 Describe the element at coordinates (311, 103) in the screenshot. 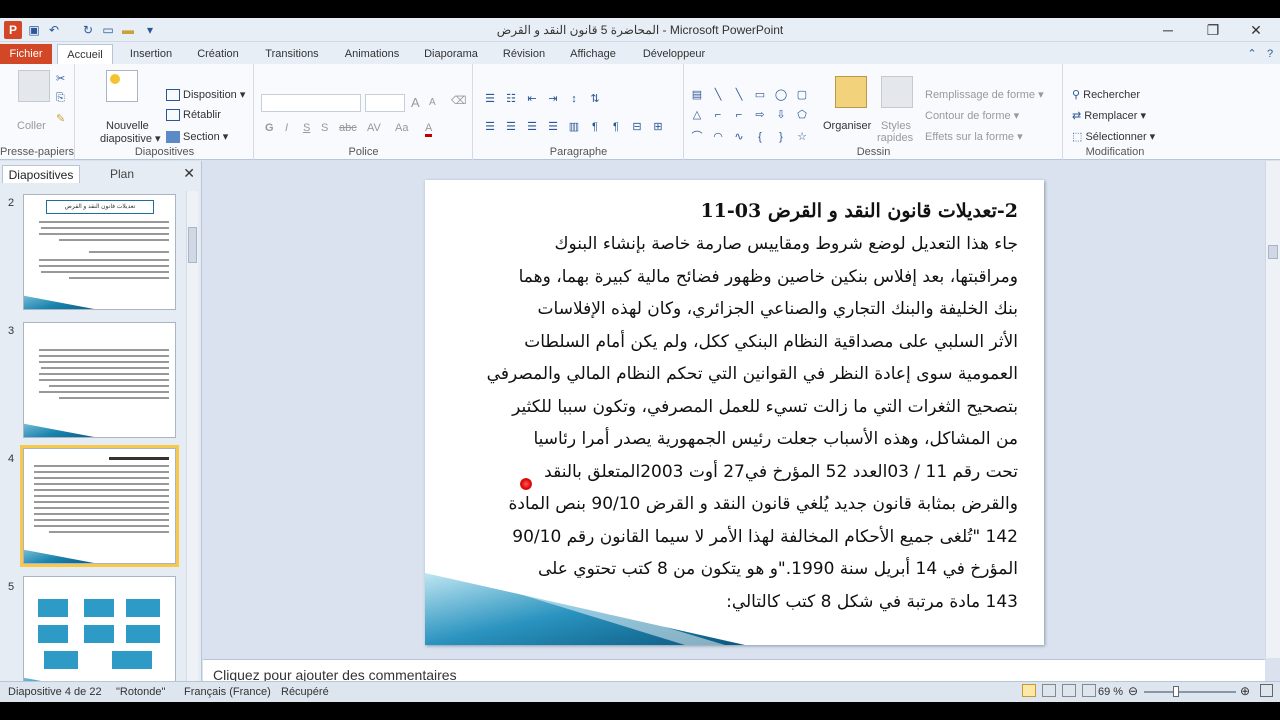

I see `font-family-dropdown` at that location.